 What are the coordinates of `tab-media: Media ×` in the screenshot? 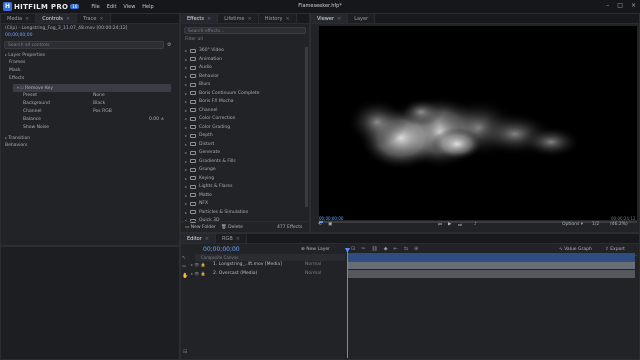 It's located at (19, 18).